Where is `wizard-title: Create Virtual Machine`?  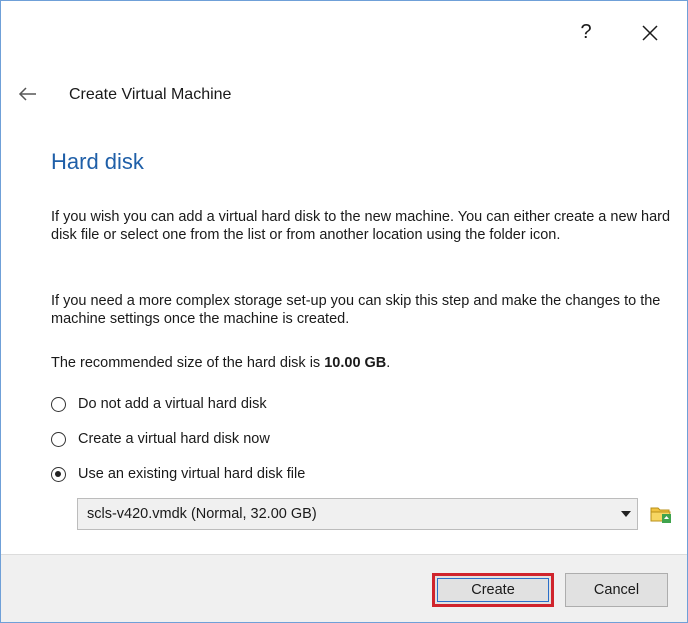
wizard-title: Create Virtual Machine is located at coordinates (150, 94).